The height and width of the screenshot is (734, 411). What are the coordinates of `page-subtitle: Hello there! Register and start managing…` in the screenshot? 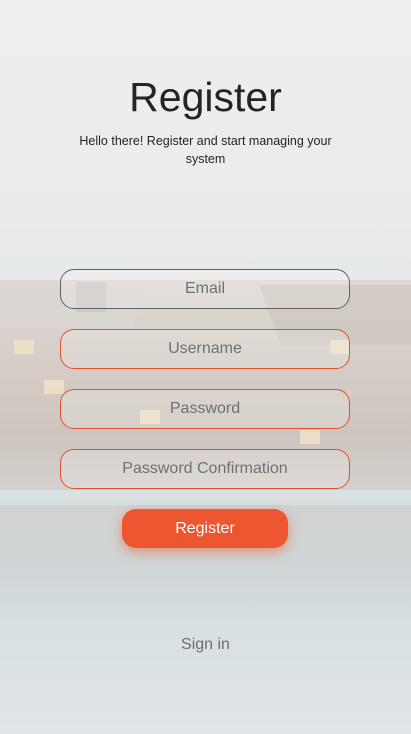 It's located at (205, 150).